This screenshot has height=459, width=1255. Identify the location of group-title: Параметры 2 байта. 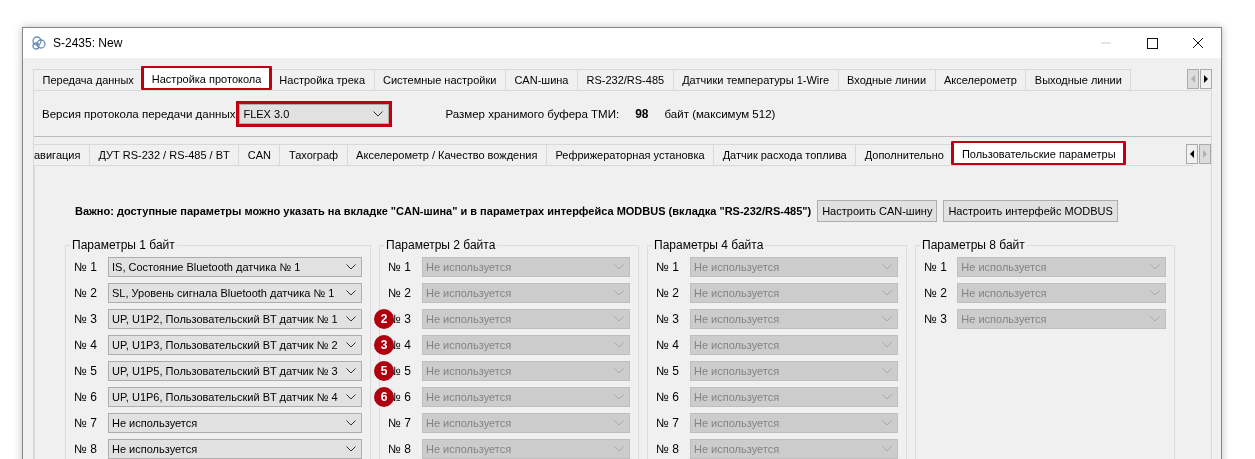
(441, 245).